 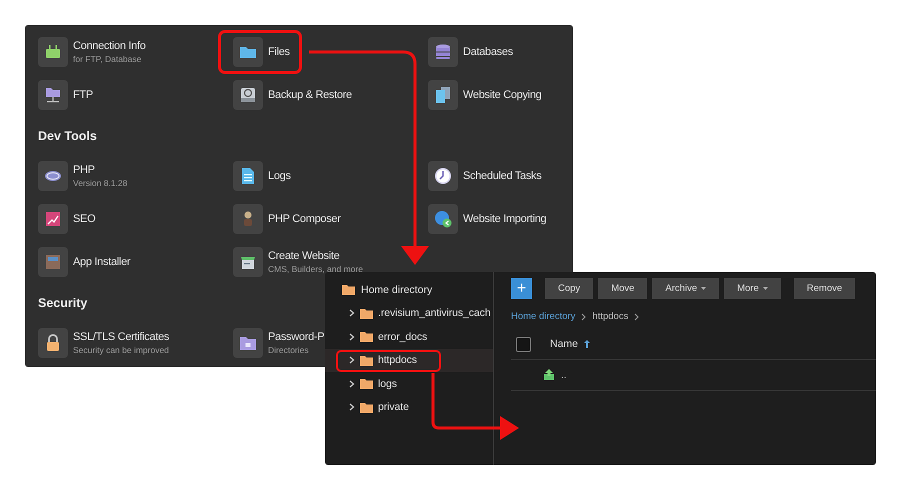 What do you see at coordinates (315, 256) in the screenshot?
I see `service-link: Create Website` at bounding box center [315, 256].